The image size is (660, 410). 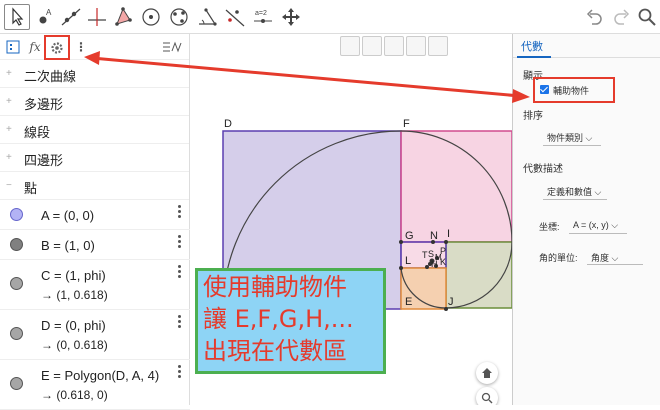 I want to click on list-item: E = Polygon(D, A, 4) → (0.618, 0), so click(x=95, y=385).